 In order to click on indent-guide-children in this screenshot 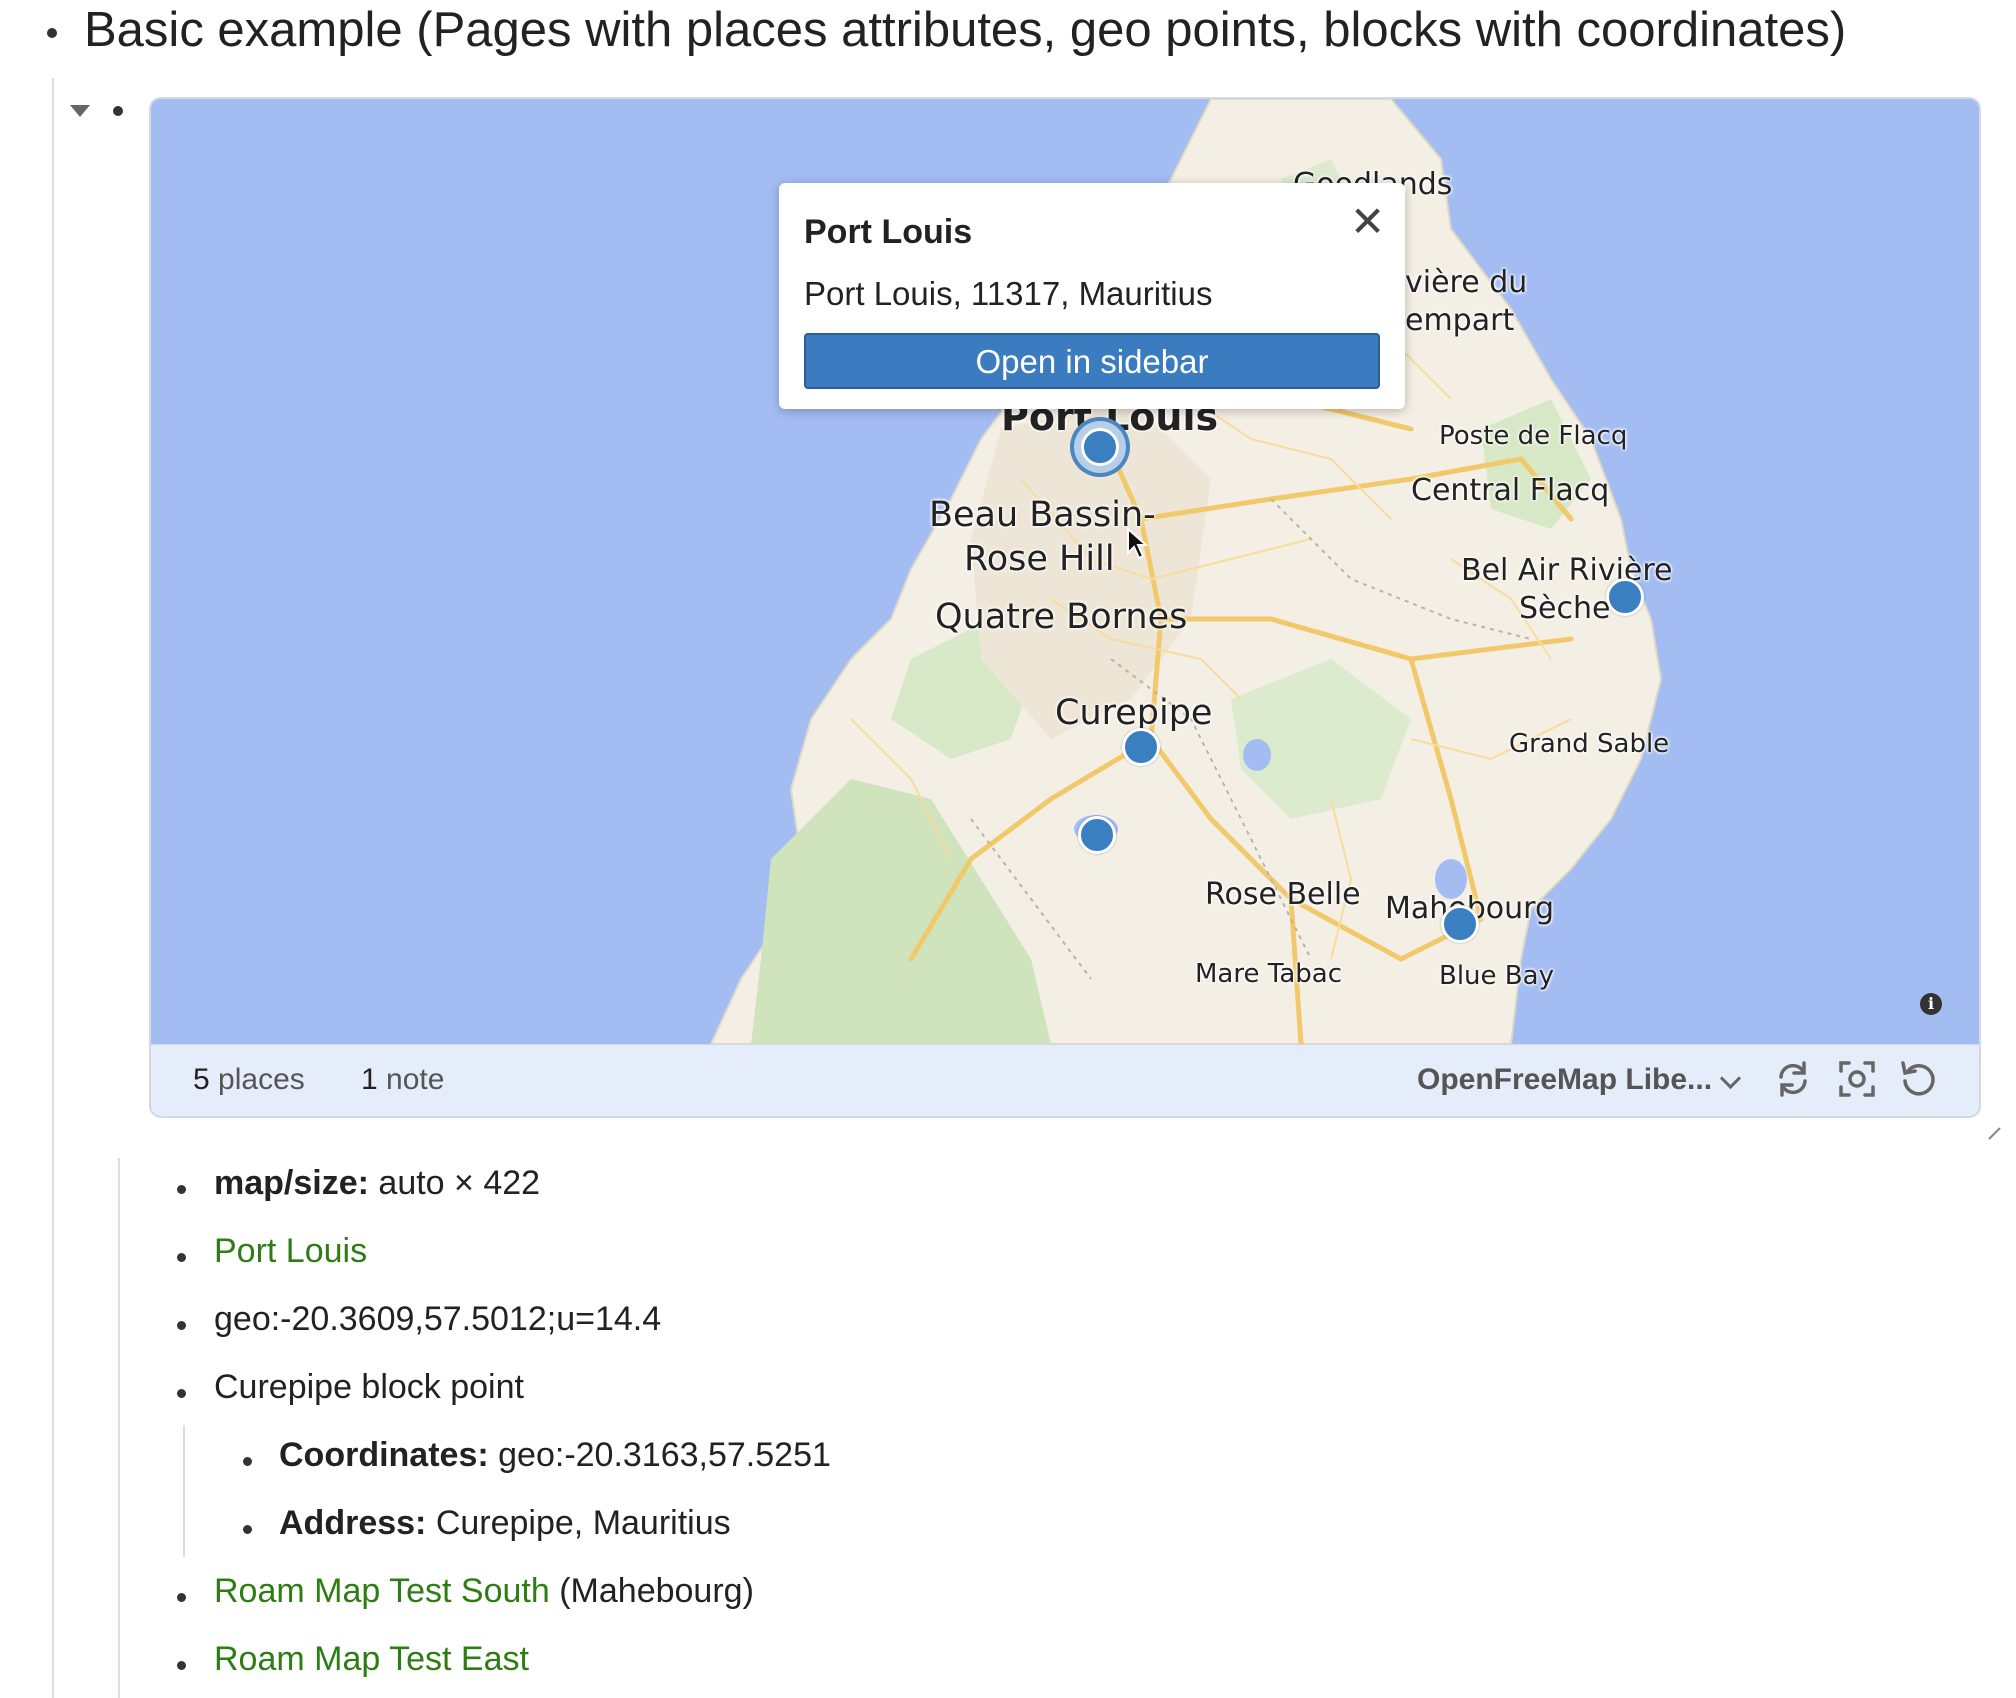, I will do `click(119, 1428)`.